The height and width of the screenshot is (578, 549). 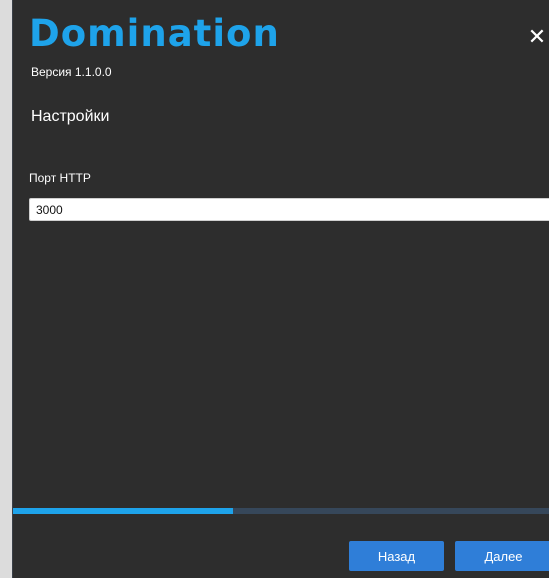 What do you see at coordinates (154, 33) in the screenshot?
I see `app-logo: Domination` at bounding box center [154, 33].